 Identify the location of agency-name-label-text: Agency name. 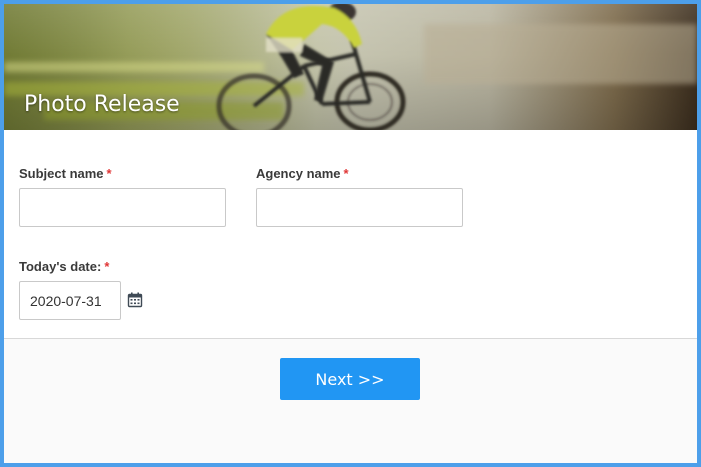
(298, 173).